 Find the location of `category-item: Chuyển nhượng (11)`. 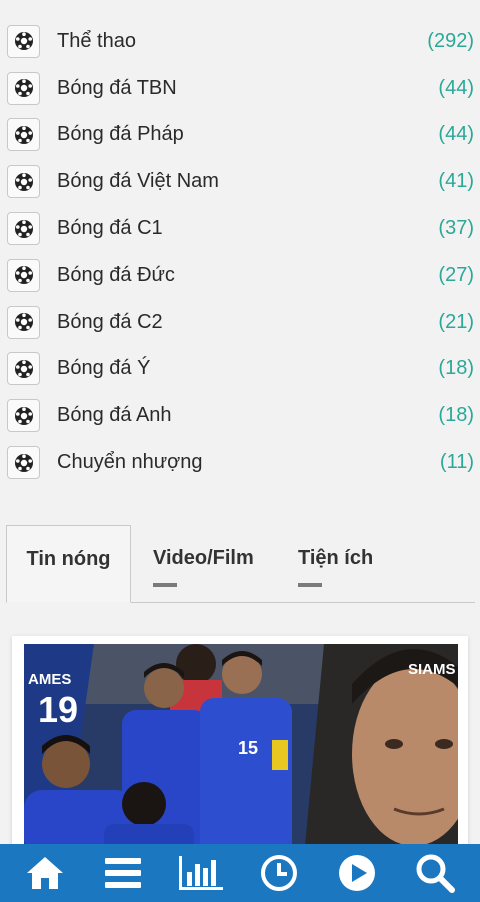

category-item: Chuyển nhượng (11) is located at coordinates (240, 462).